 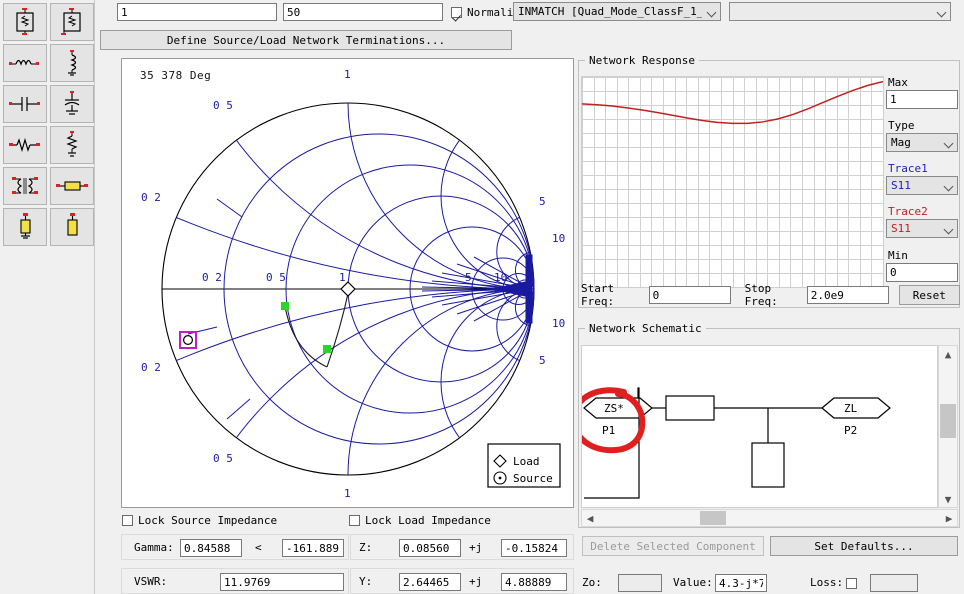 I want to click on trace2-value: S11, so click(x=901, y=228).